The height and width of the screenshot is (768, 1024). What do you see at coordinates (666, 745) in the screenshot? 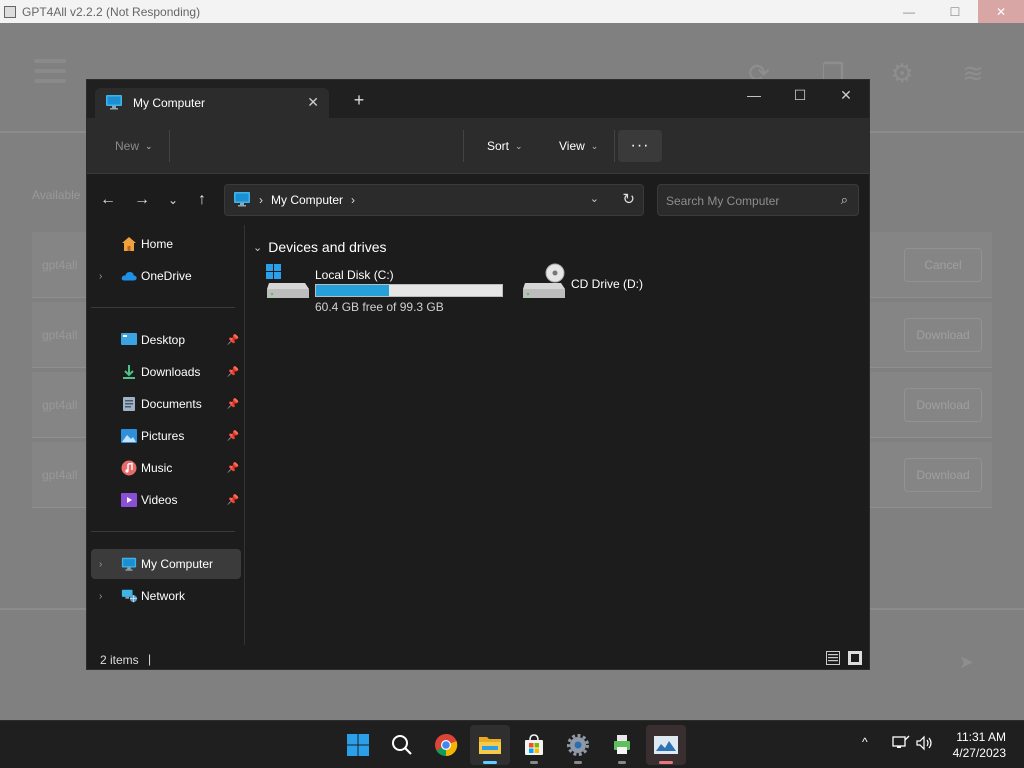
I see `gpt4all-taskbar-icon` at bounding box center [666, 745].